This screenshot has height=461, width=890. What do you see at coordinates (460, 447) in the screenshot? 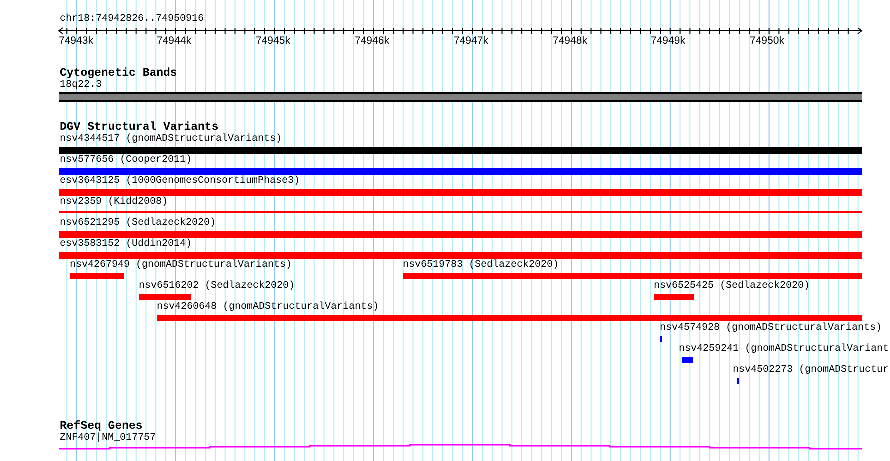
I see `gene-line` at bounding box center [460, 447].